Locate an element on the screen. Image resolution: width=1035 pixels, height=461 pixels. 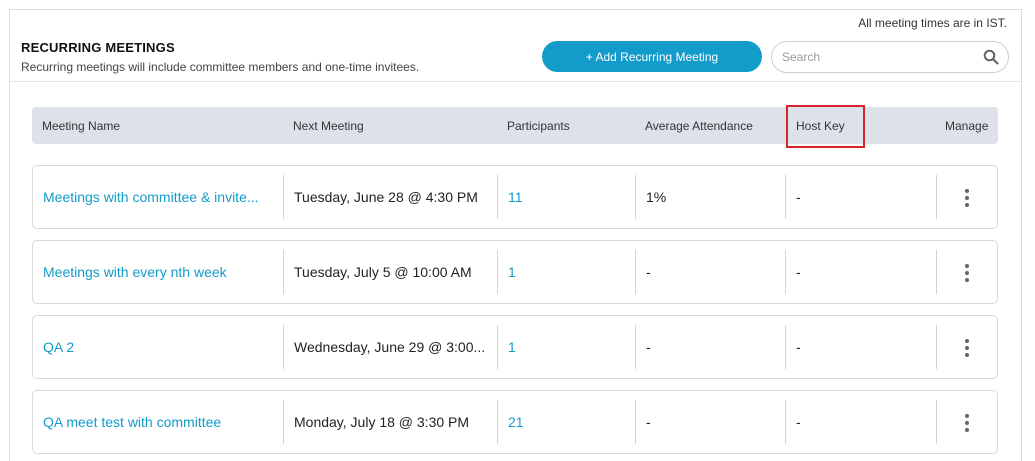
next-meeting-cell: Monday, July 18 @ 3:30 PM is located at coordinates (382, 422).